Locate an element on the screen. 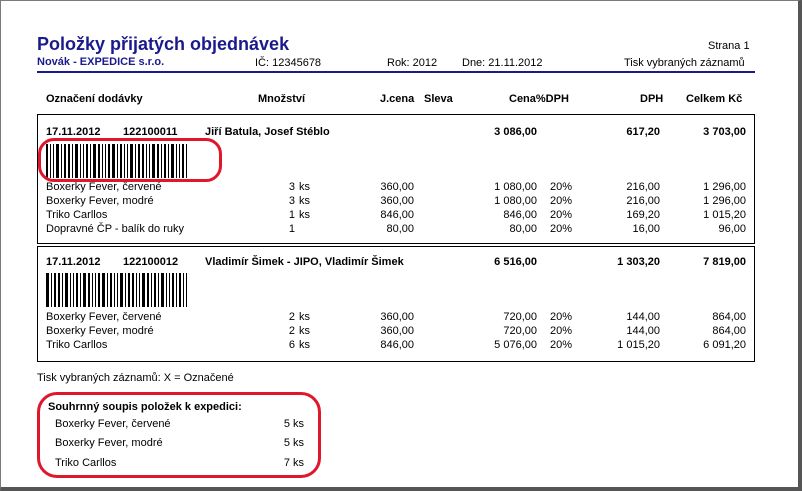 This screenshot has height=491, width=802. summary-title: Souhrnný soupis položek k expedici: is located at coordinates (145, 407).